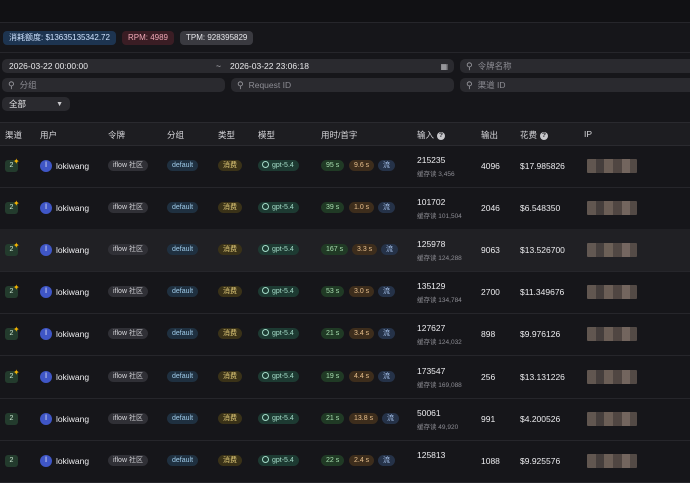  I want to click on col-type: 类型, so click(227, 135).